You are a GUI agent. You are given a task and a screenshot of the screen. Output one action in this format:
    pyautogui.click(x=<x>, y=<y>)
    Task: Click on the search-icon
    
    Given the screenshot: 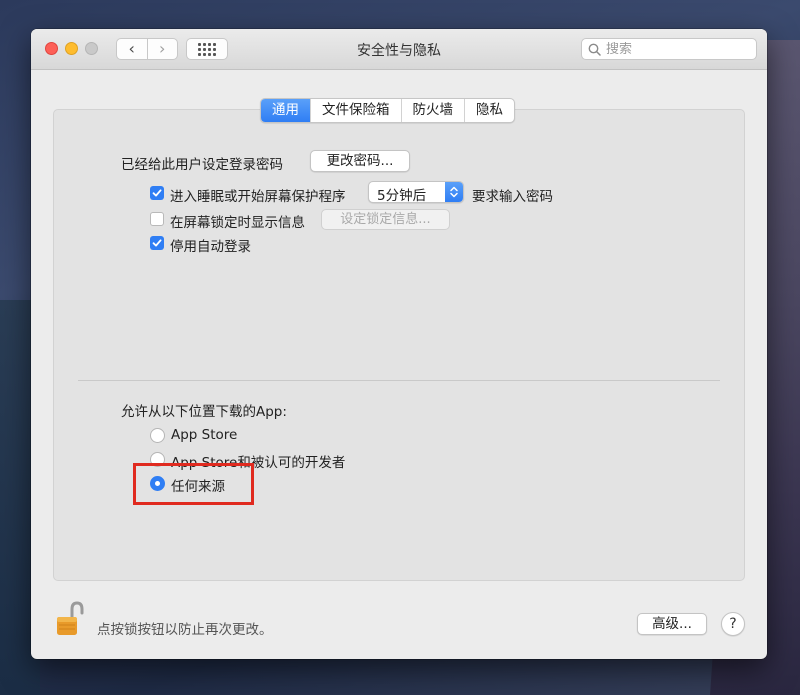 What is the action you would take?
    pyautogui.click(x=595, y=49)
    